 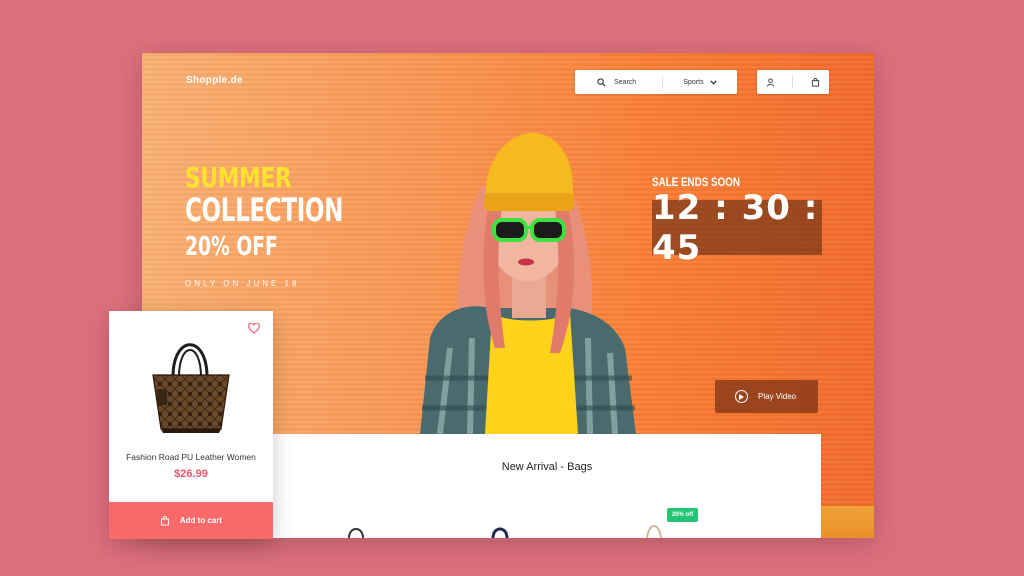 What do you see at coordinates (741, 396) in the screenshot?
I see `play-icon` at bounding box center [741, 396].